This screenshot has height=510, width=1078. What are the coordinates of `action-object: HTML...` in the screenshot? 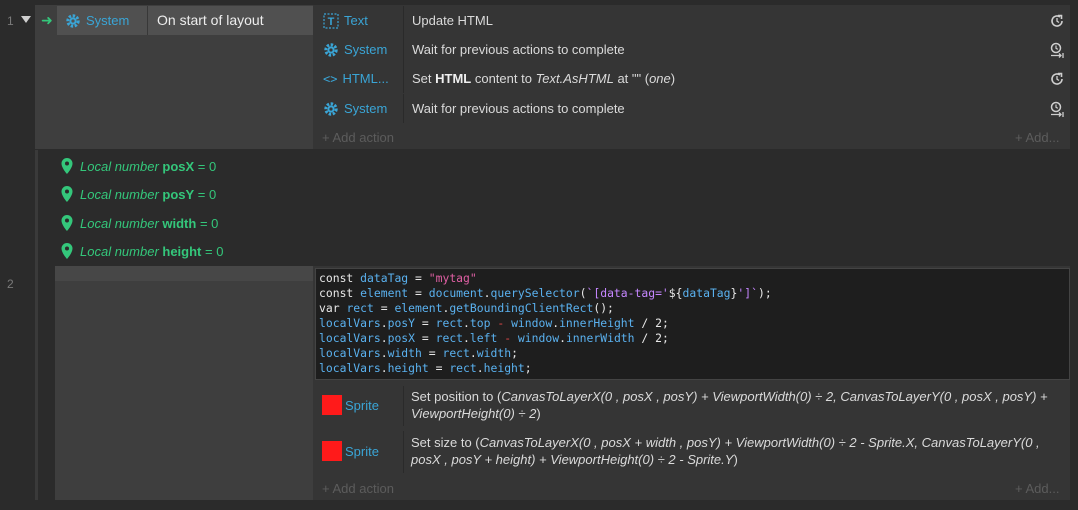 It's located at (365, 78).